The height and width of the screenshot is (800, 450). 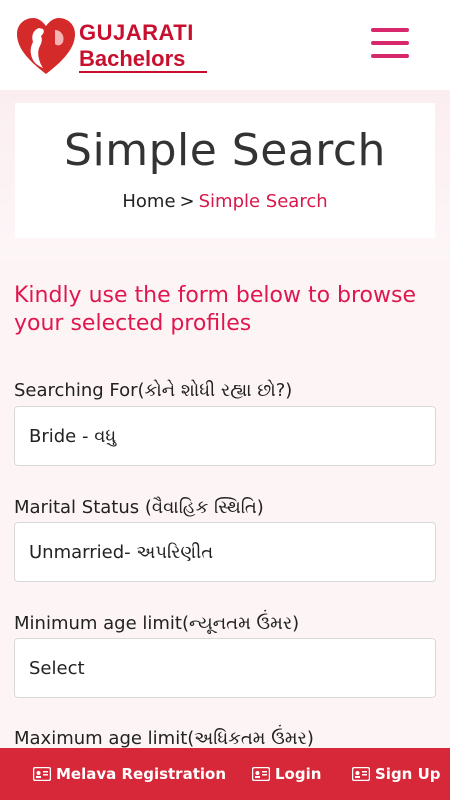 I want to click on hamburger-menu-icon, so click(x=390, y=44).